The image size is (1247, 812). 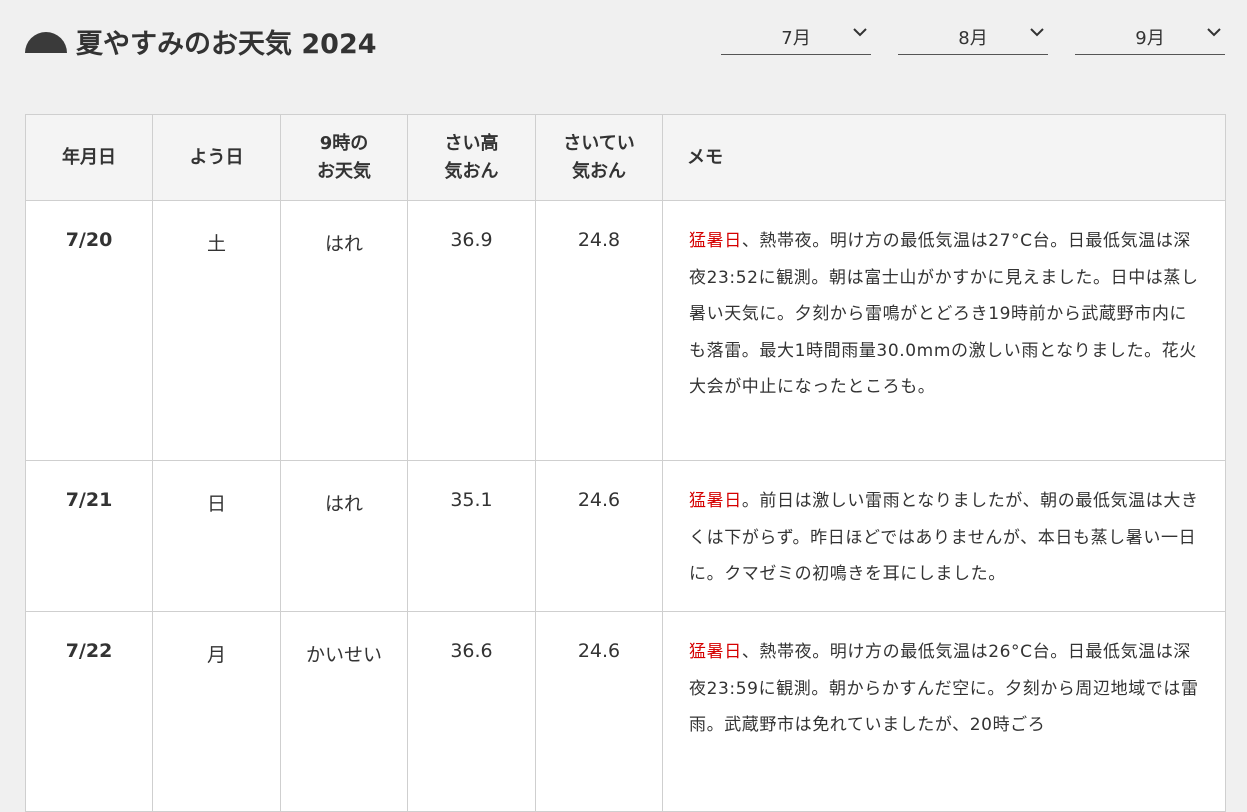 I want to click on header-weather-line2: お天気, so click(x=344, y=171).